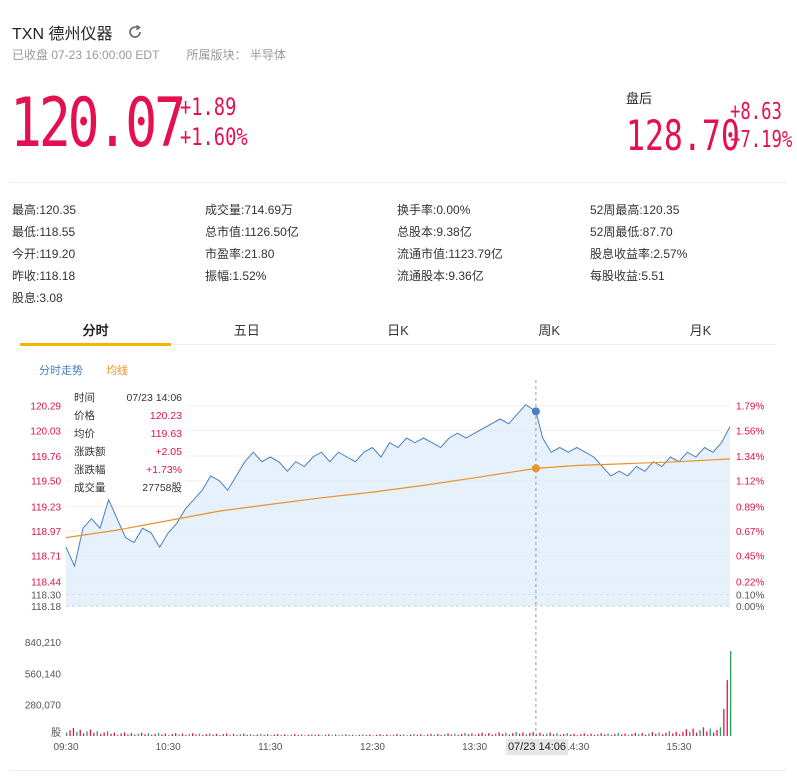  What do you see at coordinates (246, 332) in the screenshot?
I see `tab-five-day: 五日` at bounding box center [246, 332].